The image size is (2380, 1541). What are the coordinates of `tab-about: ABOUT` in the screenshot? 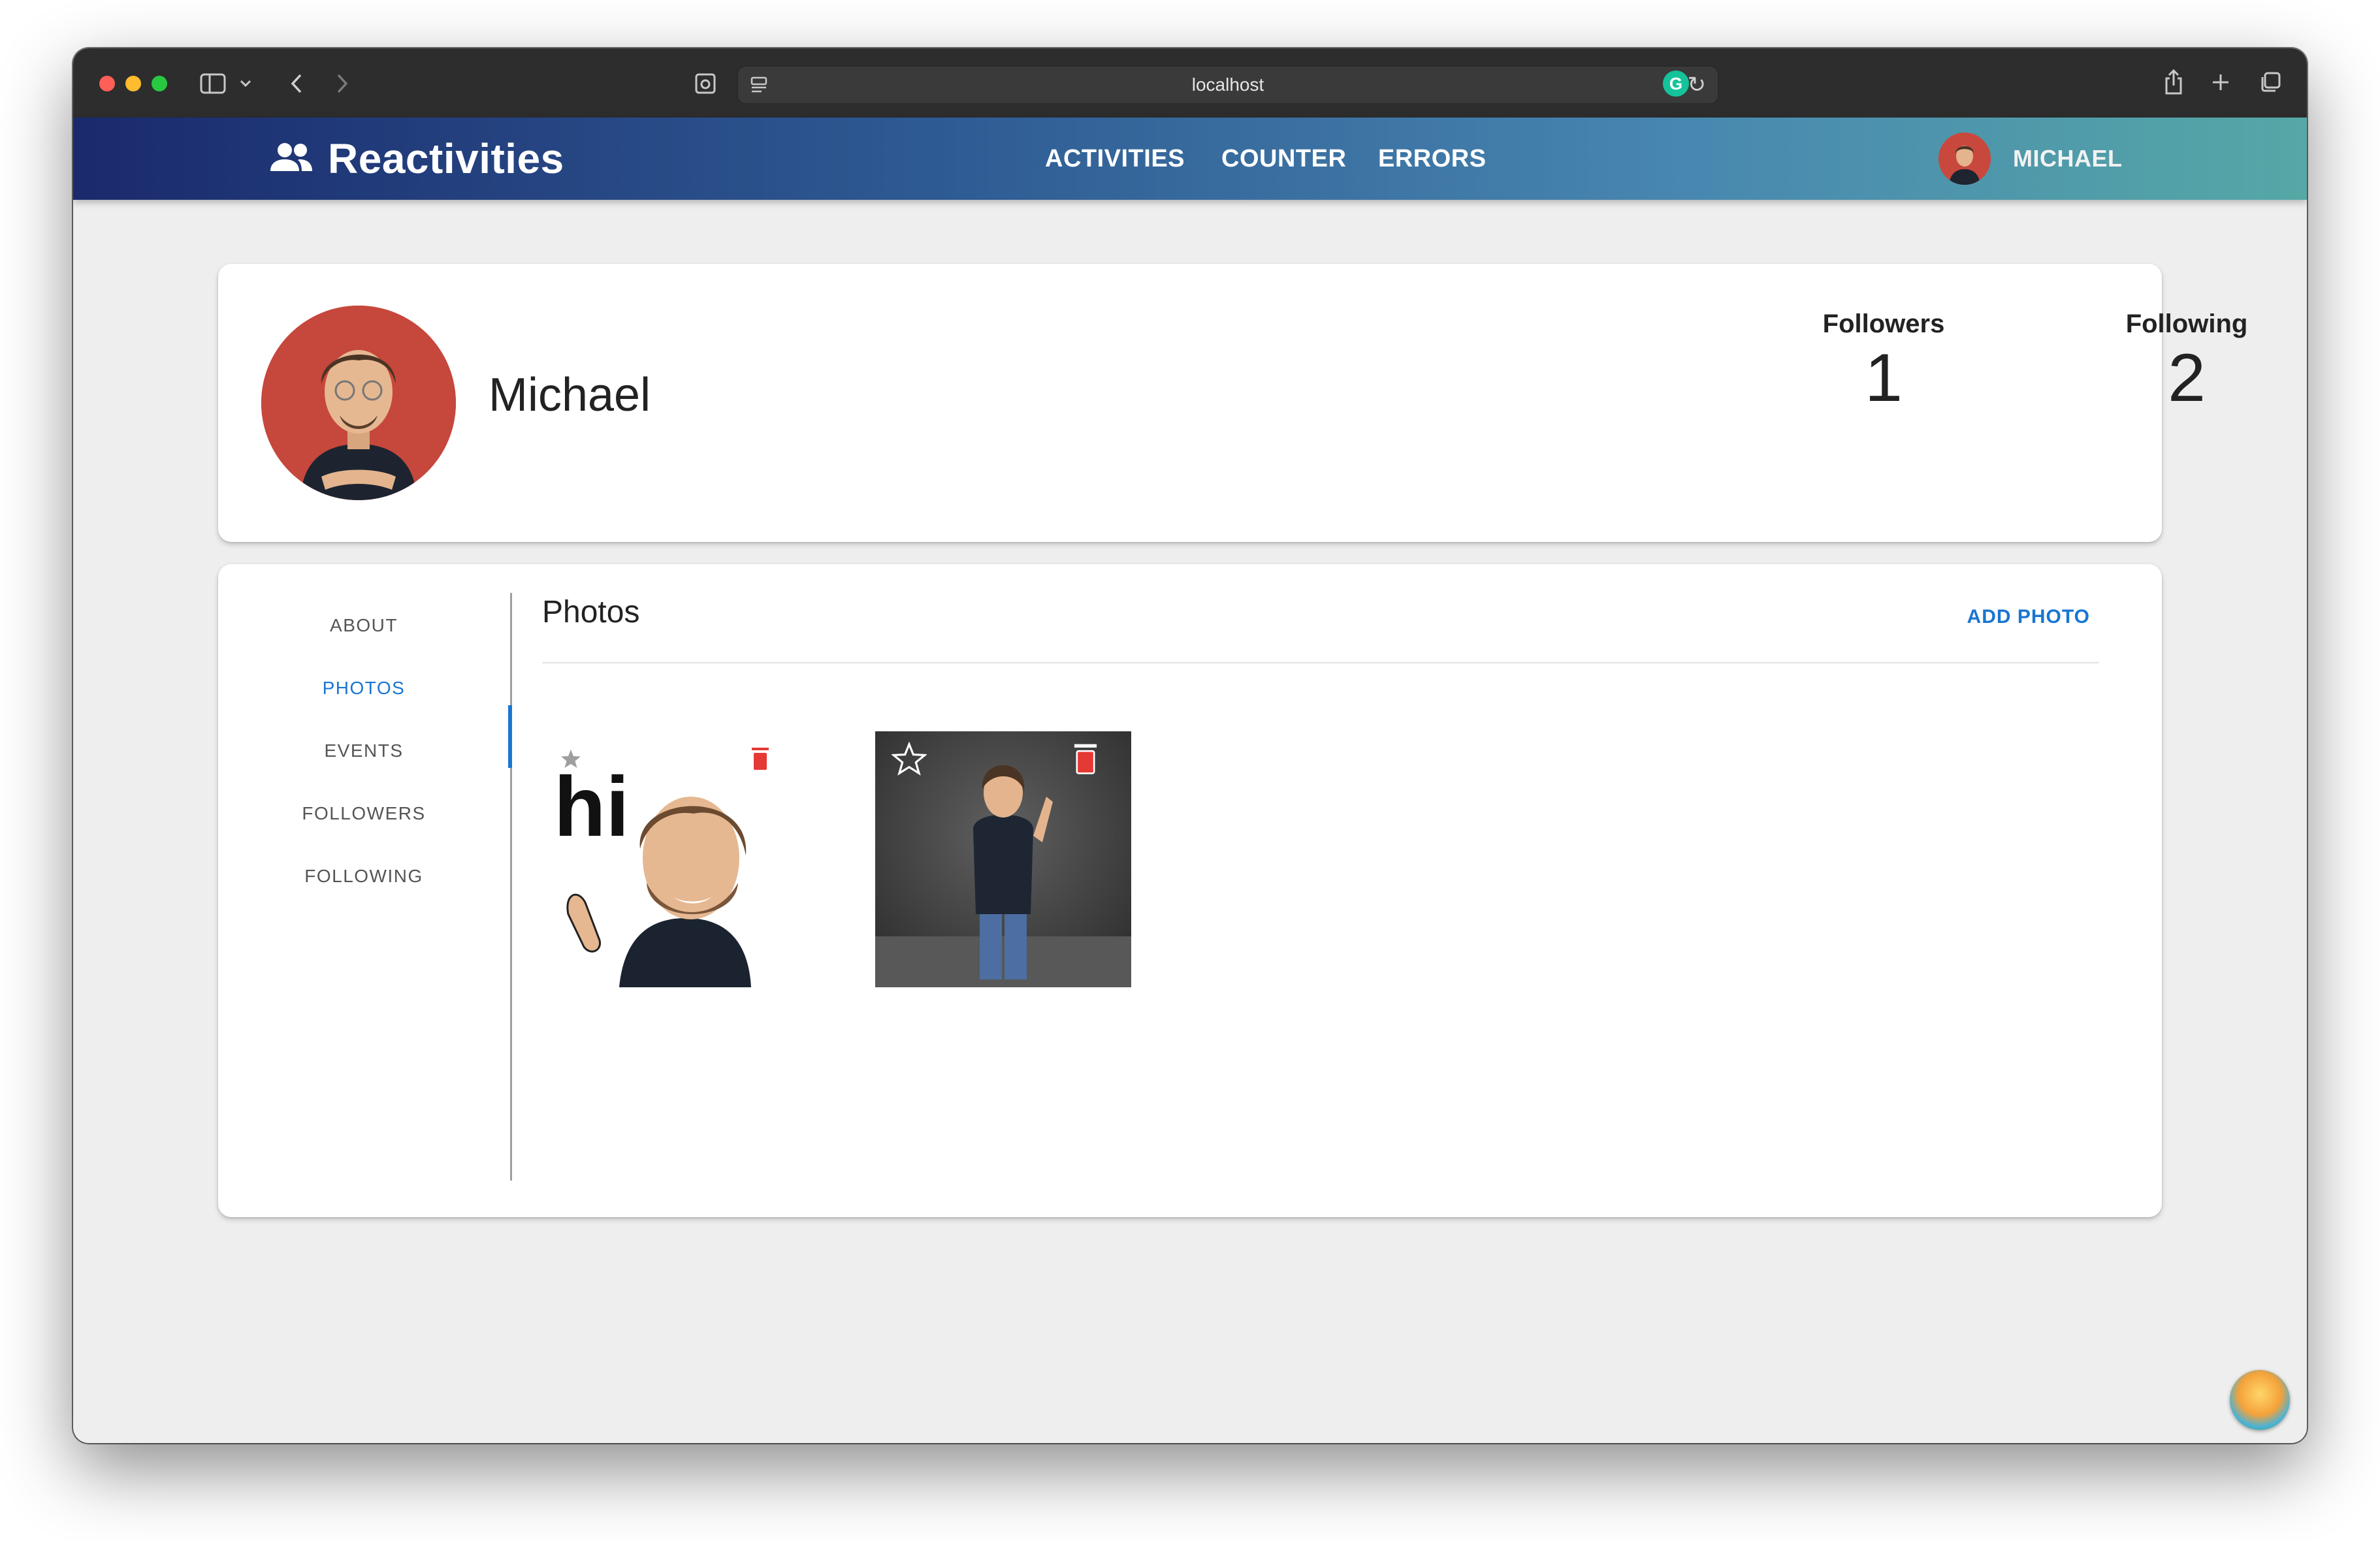 It's located at (363, 625).